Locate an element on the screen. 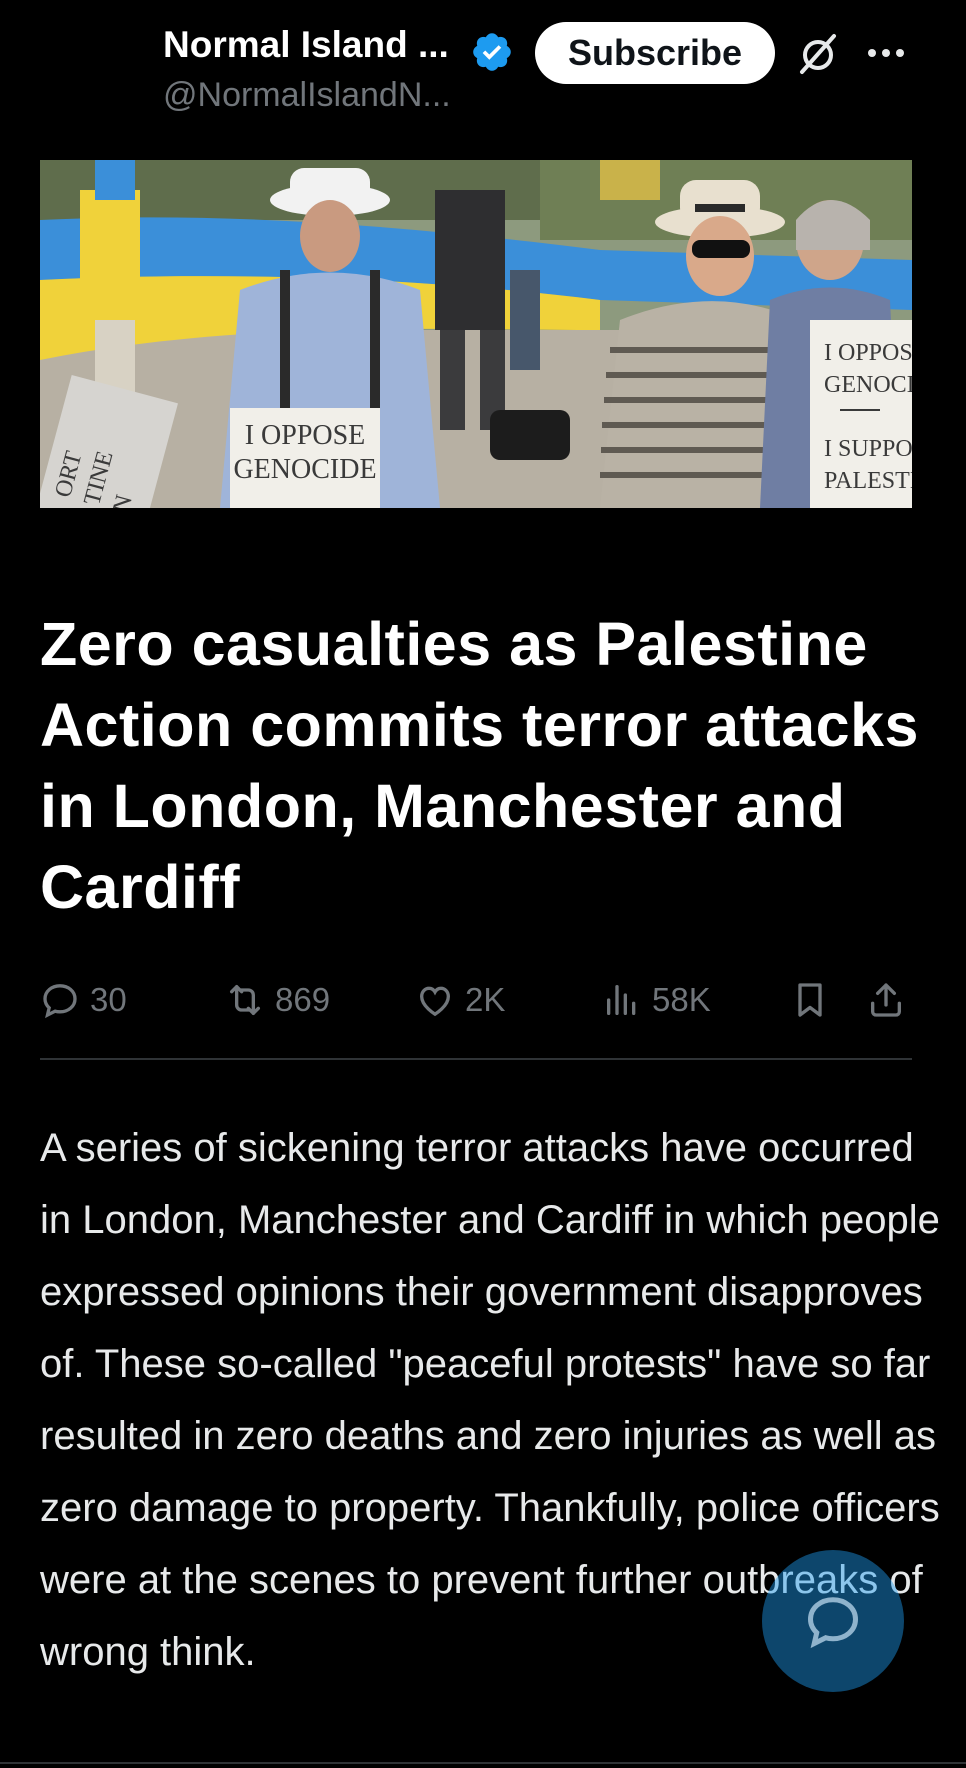  subscribe-button: Subscribe is located at coordinates (655, 53).